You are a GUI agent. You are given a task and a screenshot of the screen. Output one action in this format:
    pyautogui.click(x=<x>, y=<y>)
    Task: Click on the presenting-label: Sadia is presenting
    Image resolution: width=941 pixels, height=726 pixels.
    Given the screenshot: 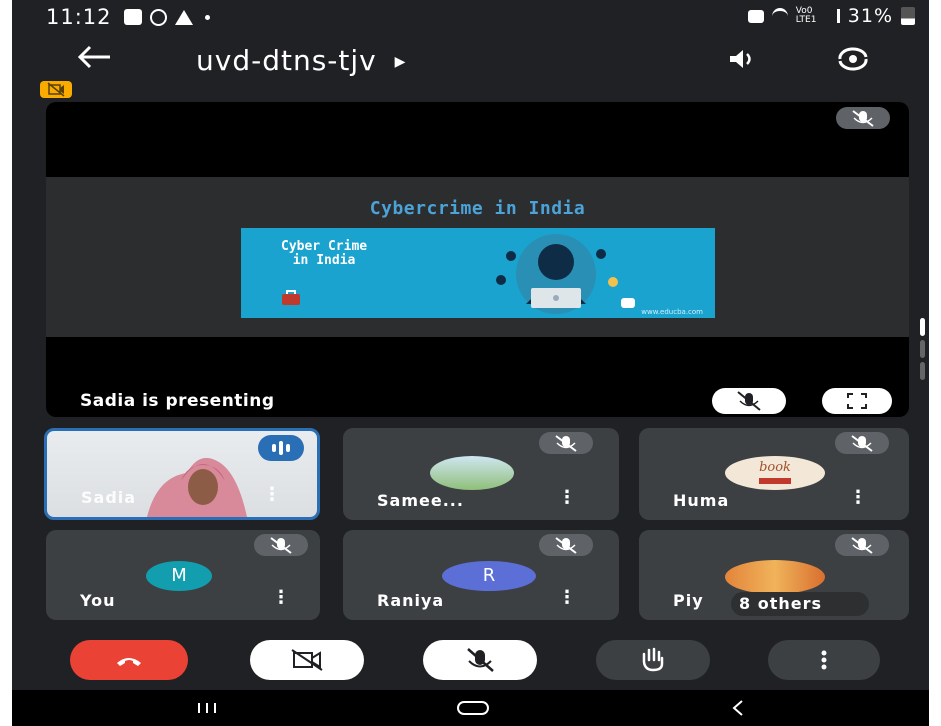 What is the action you would take?
    pyautogui.click(x=177, y=401)
    